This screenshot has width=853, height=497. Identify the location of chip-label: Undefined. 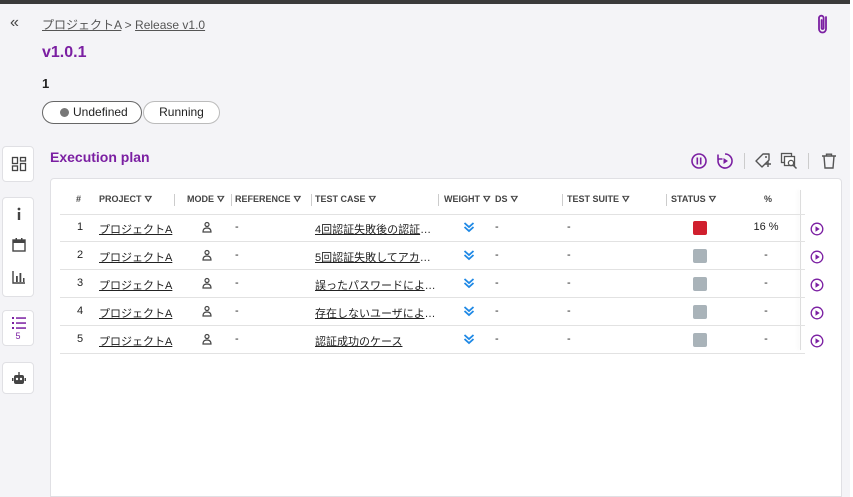
(100, 112).